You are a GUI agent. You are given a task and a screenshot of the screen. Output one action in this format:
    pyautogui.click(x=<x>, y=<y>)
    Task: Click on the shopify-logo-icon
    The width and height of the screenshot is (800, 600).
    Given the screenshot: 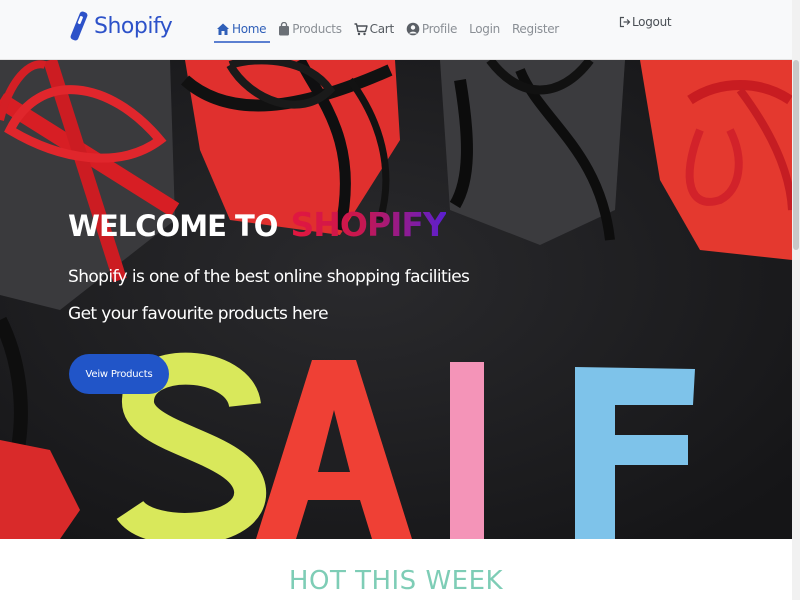 What is the action you would take?
    pyautogui.click(x=79, y=26)
    